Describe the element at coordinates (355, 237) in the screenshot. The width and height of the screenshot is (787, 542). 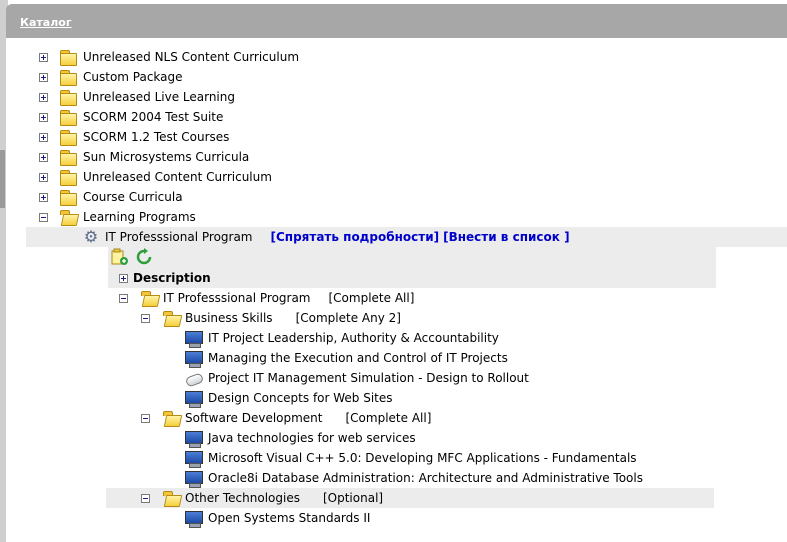
I see `hide-details-link: [Спрятать подробности]` at that location.